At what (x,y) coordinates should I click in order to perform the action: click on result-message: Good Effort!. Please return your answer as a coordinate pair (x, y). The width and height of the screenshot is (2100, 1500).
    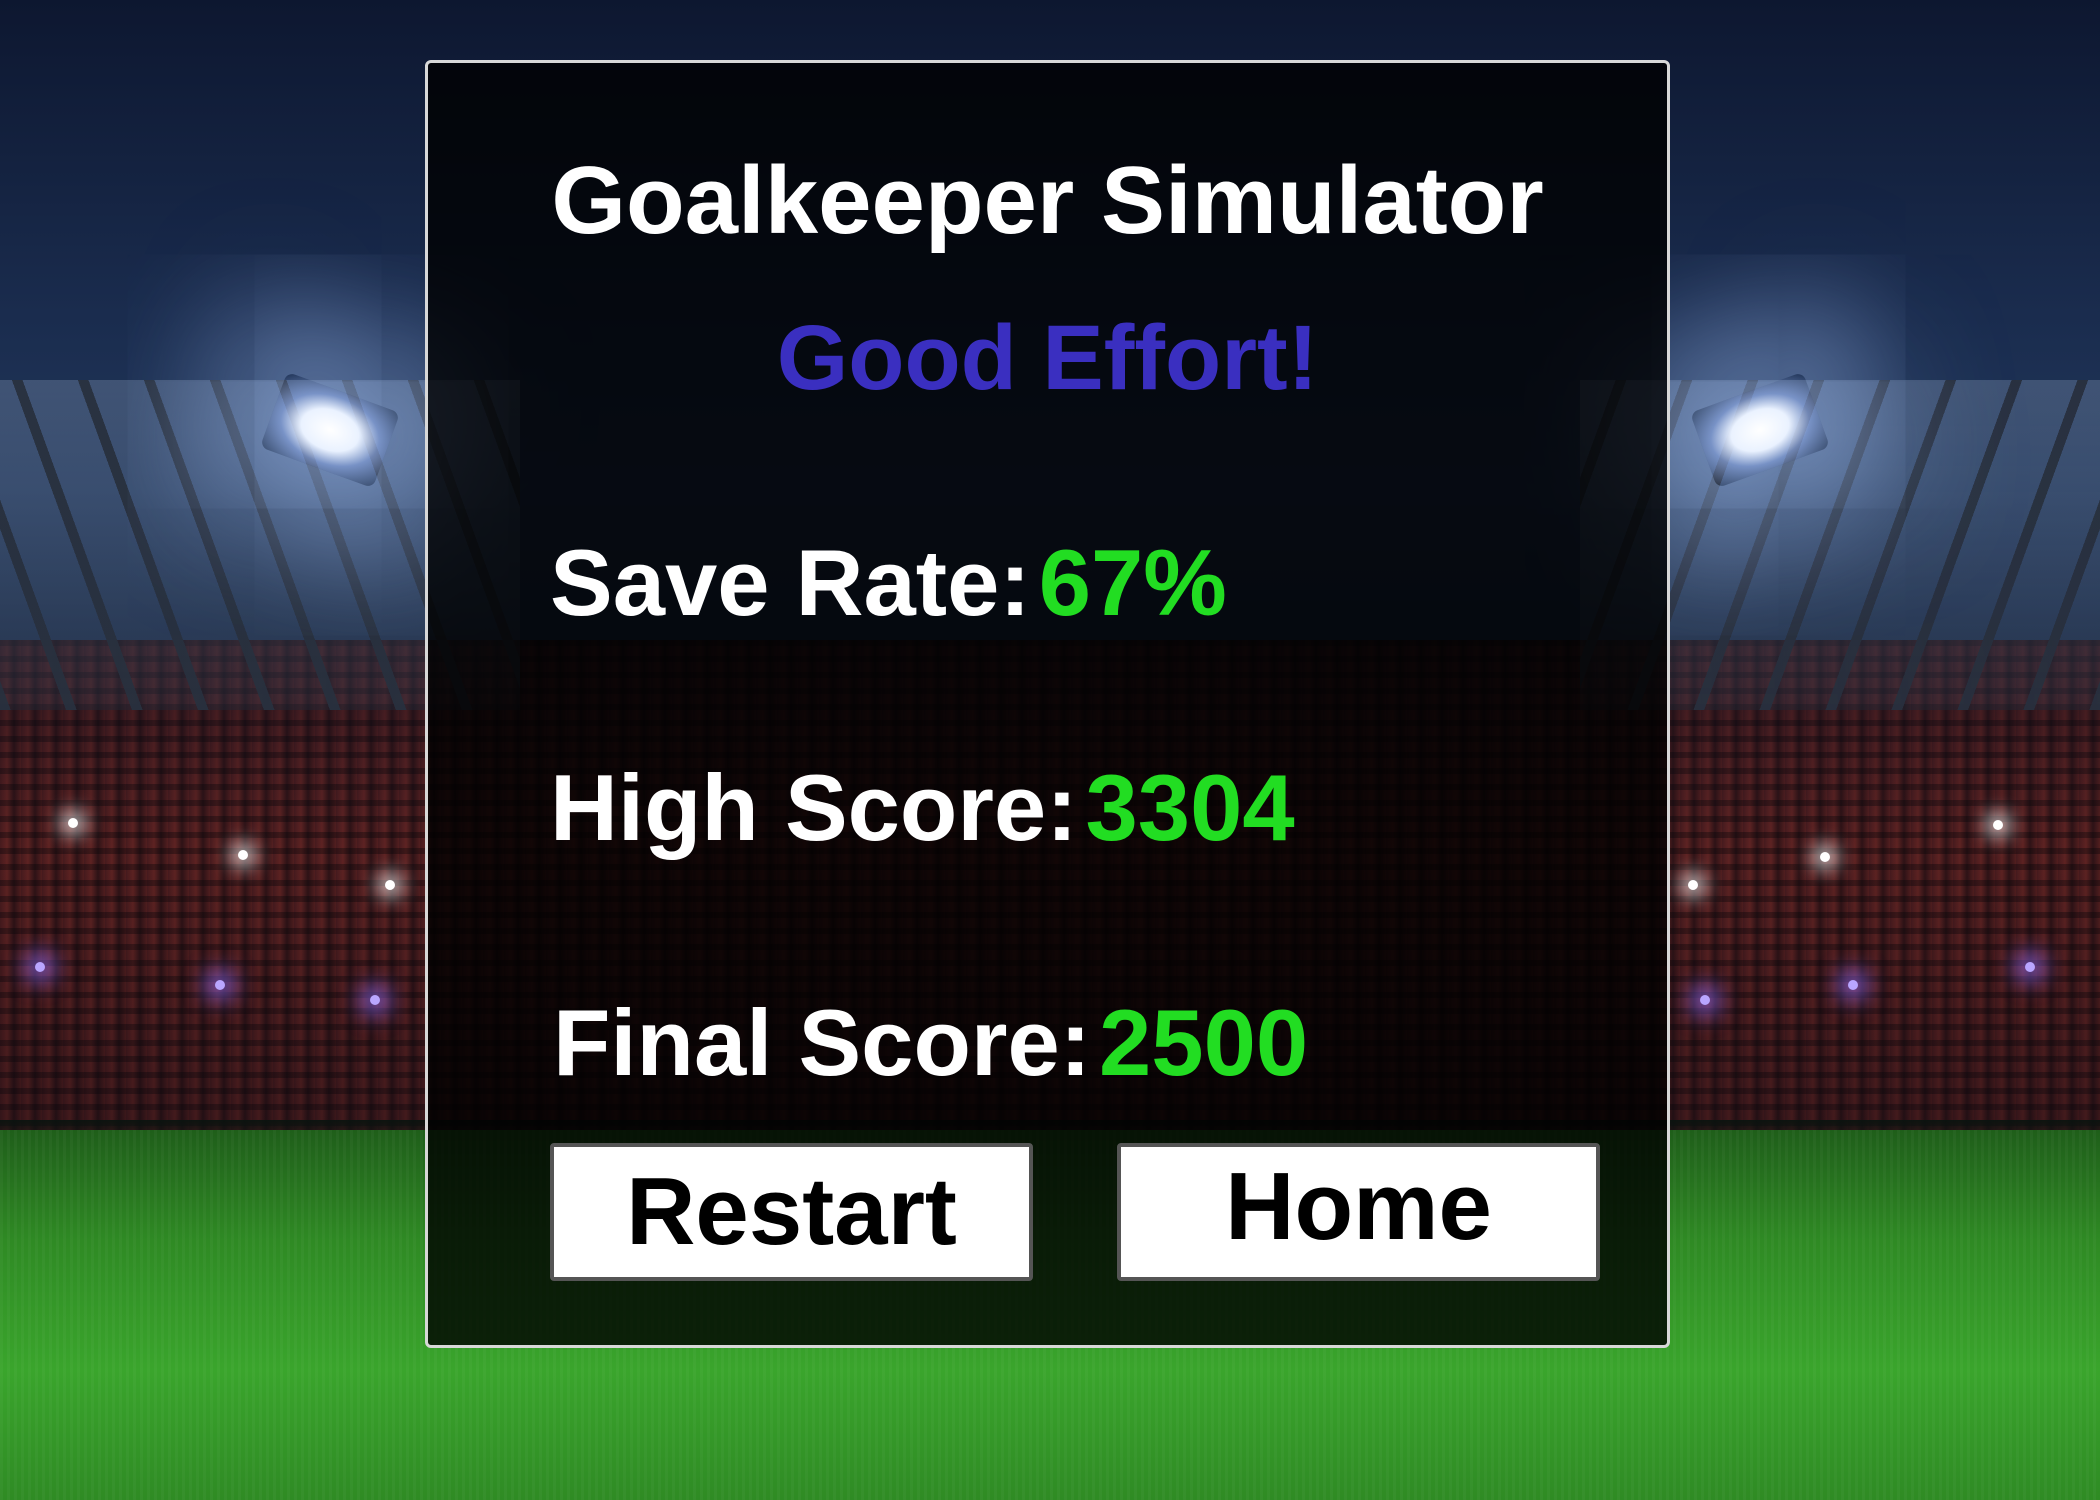
    Looking at the image, I should click on (1047, 358).